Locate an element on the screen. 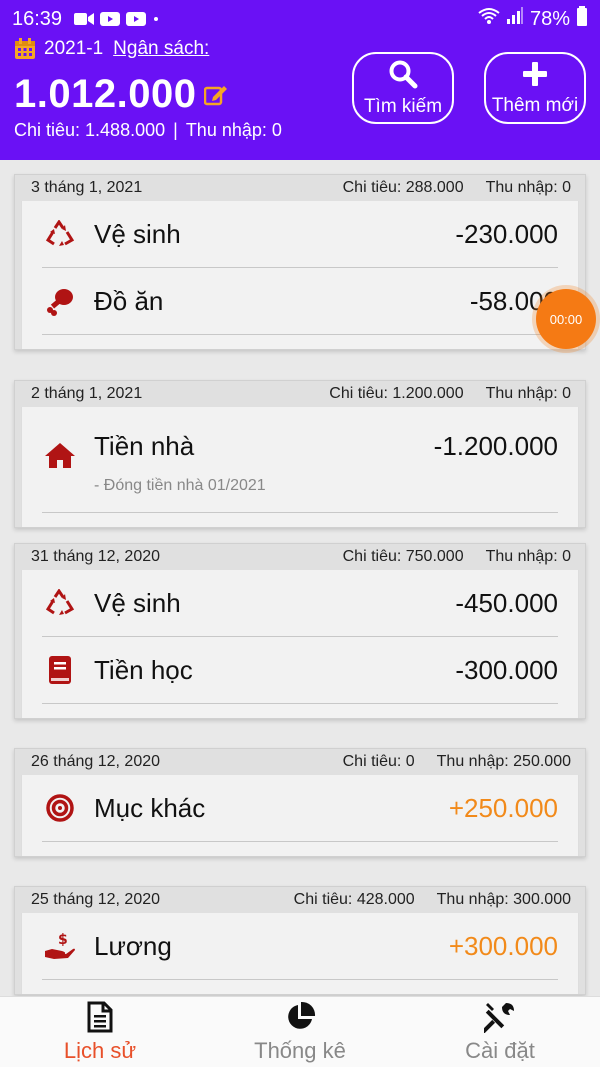 The width and height of the screenshot is (600, 1067). transaction-amount: +250.000 is located at coordinates (503, 807).